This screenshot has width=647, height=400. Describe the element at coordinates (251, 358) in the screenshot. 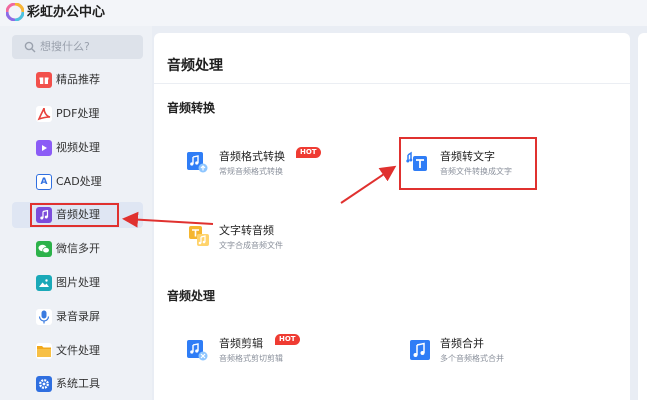

I see `tool-desc: 音频格式剪切剪辑` at that location.